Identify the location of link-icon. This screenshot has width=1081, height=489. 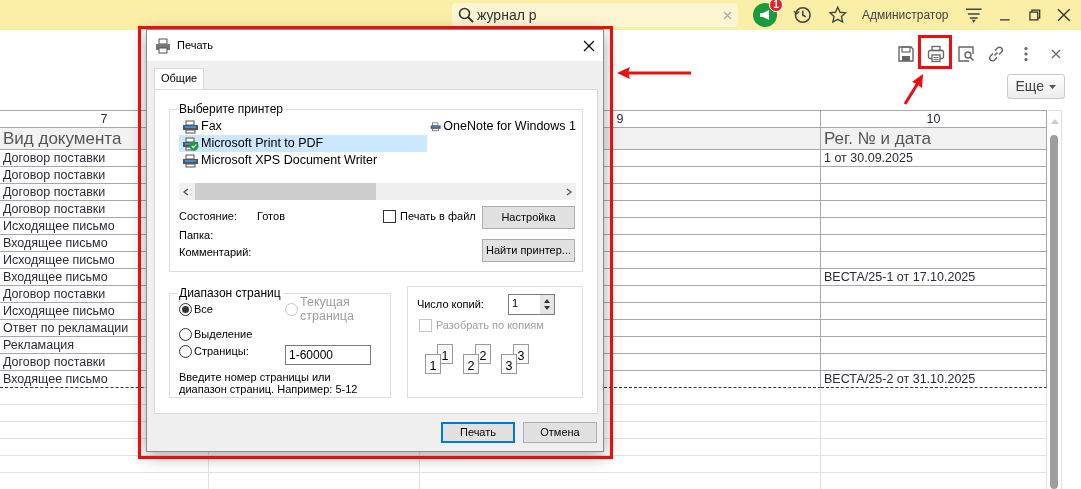
(996, 54).